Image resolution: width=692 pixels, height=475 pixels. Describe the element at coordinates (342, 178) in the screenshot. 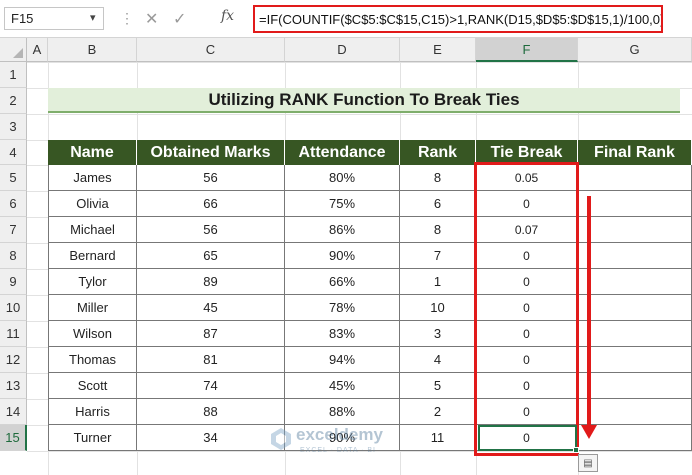

I see `table-cell: 80%` at that location.